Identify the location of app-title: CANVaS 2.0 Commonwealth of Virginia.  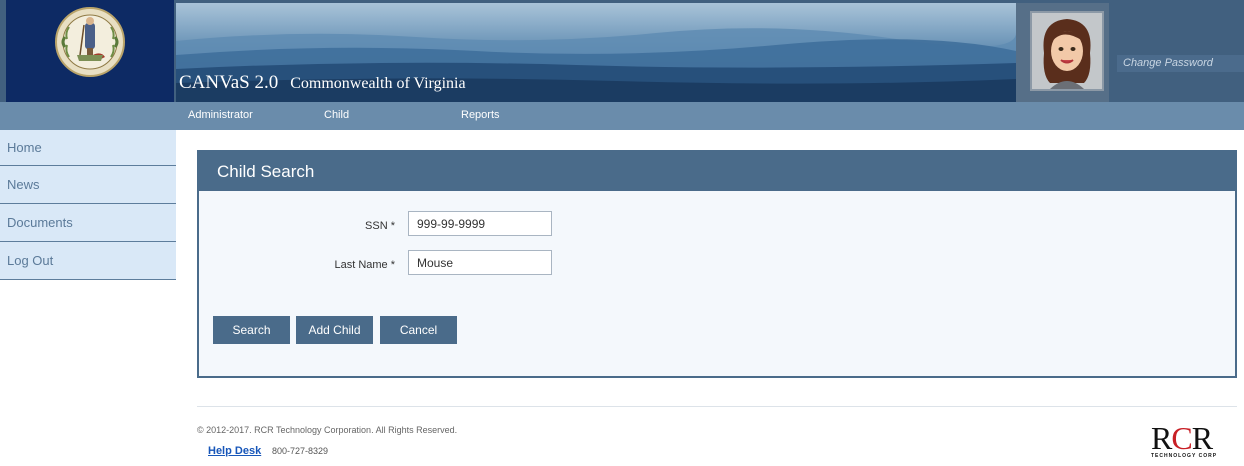
(322, 83).